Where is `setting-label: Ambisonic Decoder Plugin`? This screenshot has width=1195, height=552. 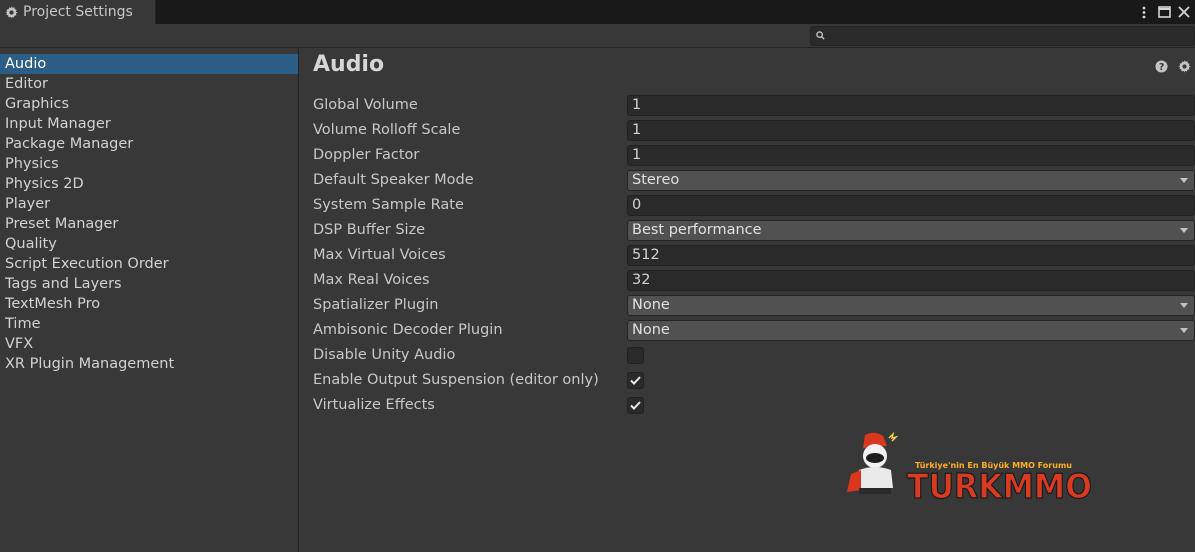 setting-label: Ambisonic Decoder Plugin is located at coordinates (408, 330).